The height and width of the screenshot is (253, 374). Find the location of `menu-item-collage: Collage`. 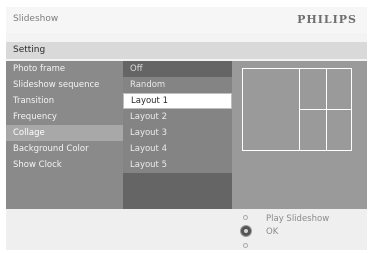

menu-item-collage: Collage is located at coordinates (64, 133).